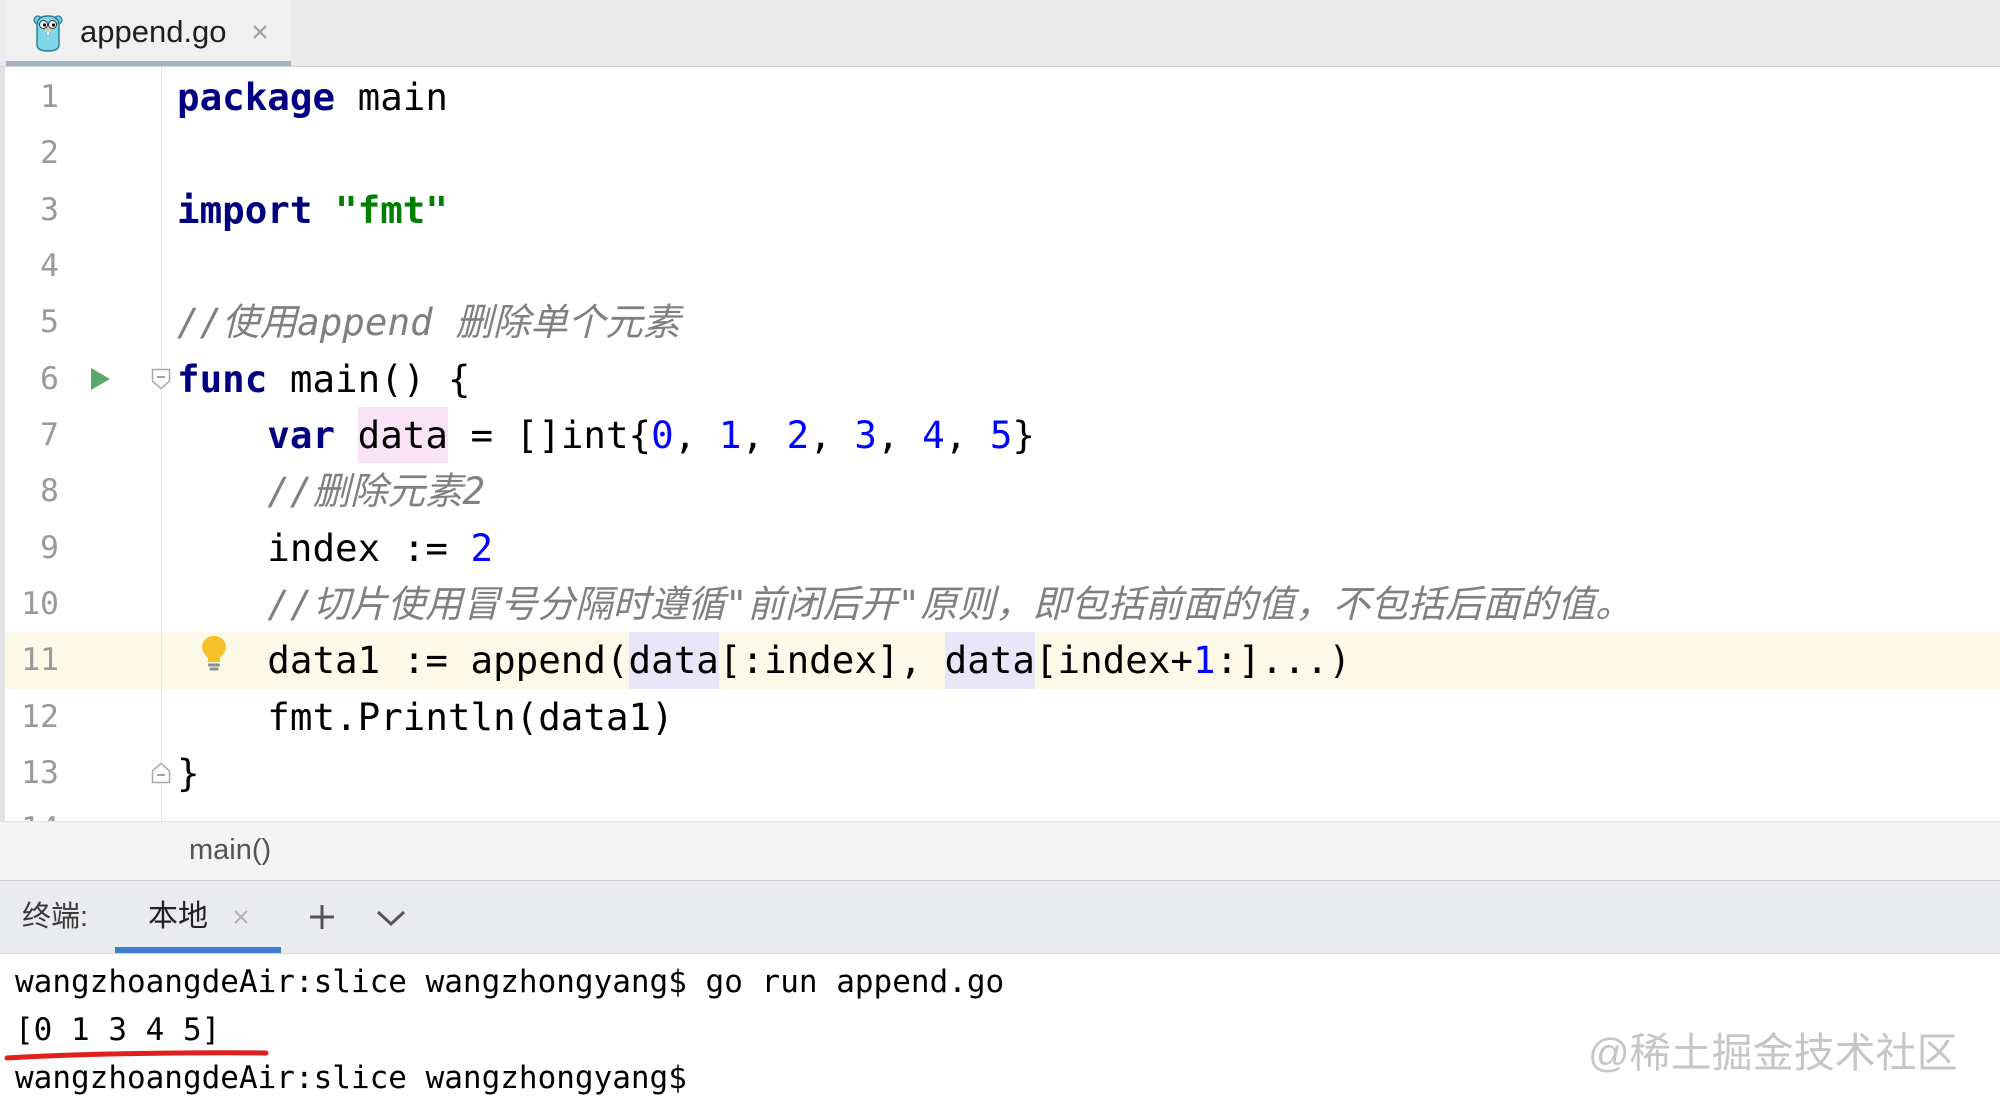 The width and height of the screenshot is (2000, 1113). Describe the element at coordinates (1000, 491) in the screenshot. I see `code-line: 8 //删除元素2` at that location.